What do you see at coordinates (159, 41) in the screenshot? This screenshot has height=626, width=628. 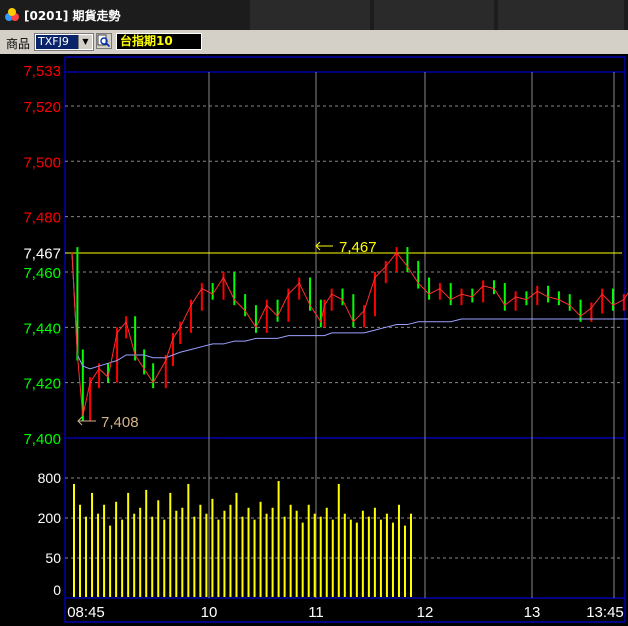 I see `product-name-box: 台指期10` at bounding box center [159, 41].